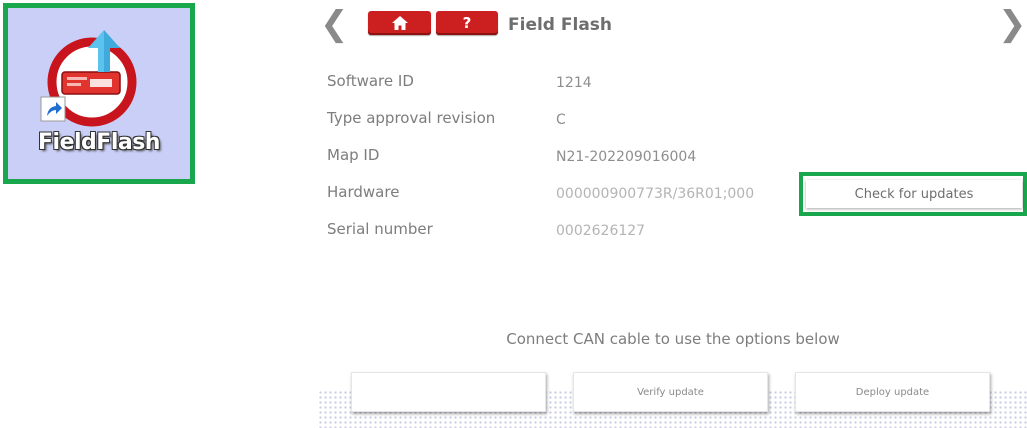 The width and height of the screenshot is (1027, 428). I want to click on info-value: 1214, so click(574, 83).